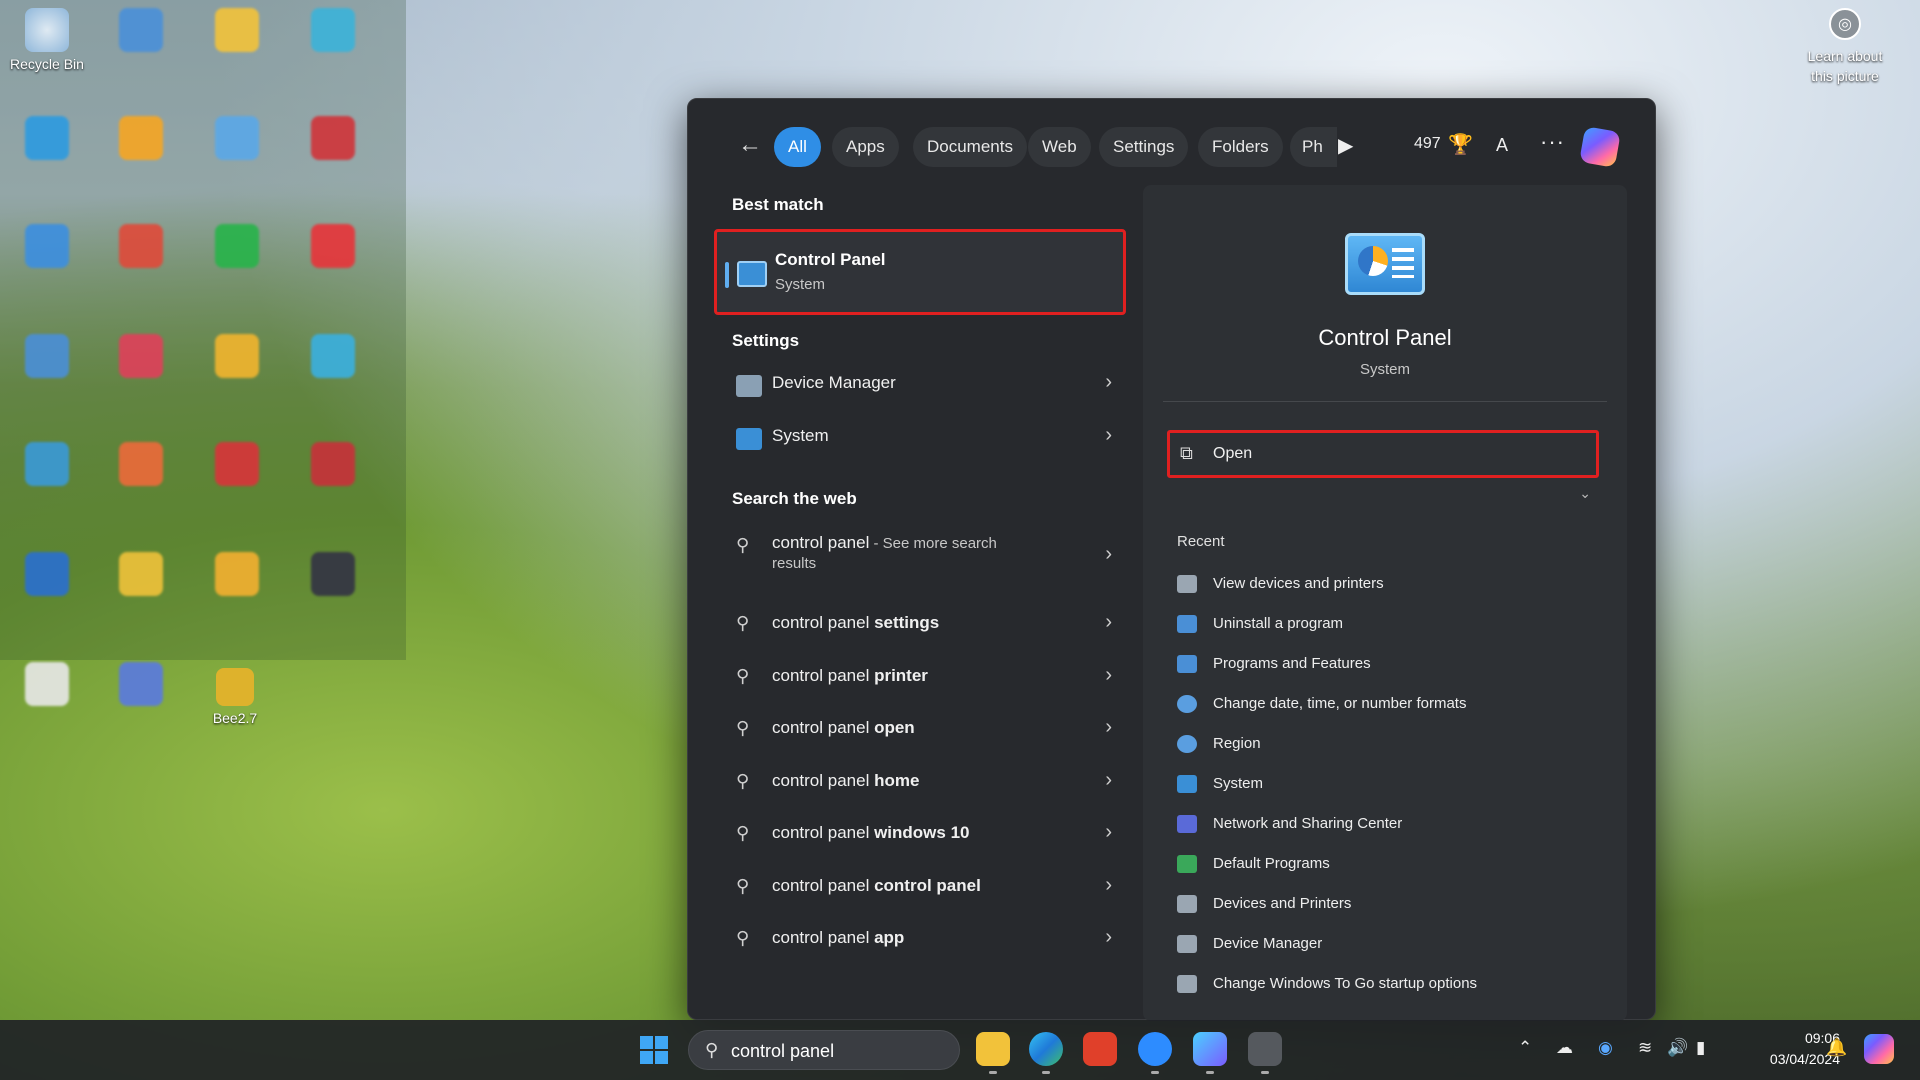 This screenshot has width=1920, height=1080. I want to click on recent-item: Device Manager, so click(1392, 945).